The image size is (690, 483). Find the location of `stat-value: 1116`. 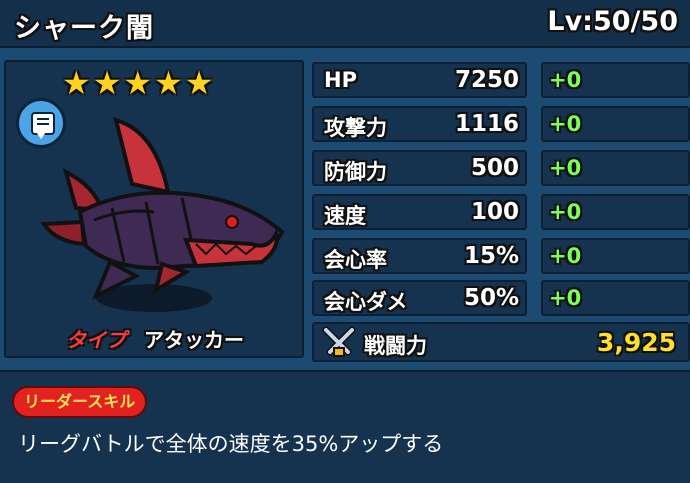

stat-value: 1116 is located at coordinates (486, 124).